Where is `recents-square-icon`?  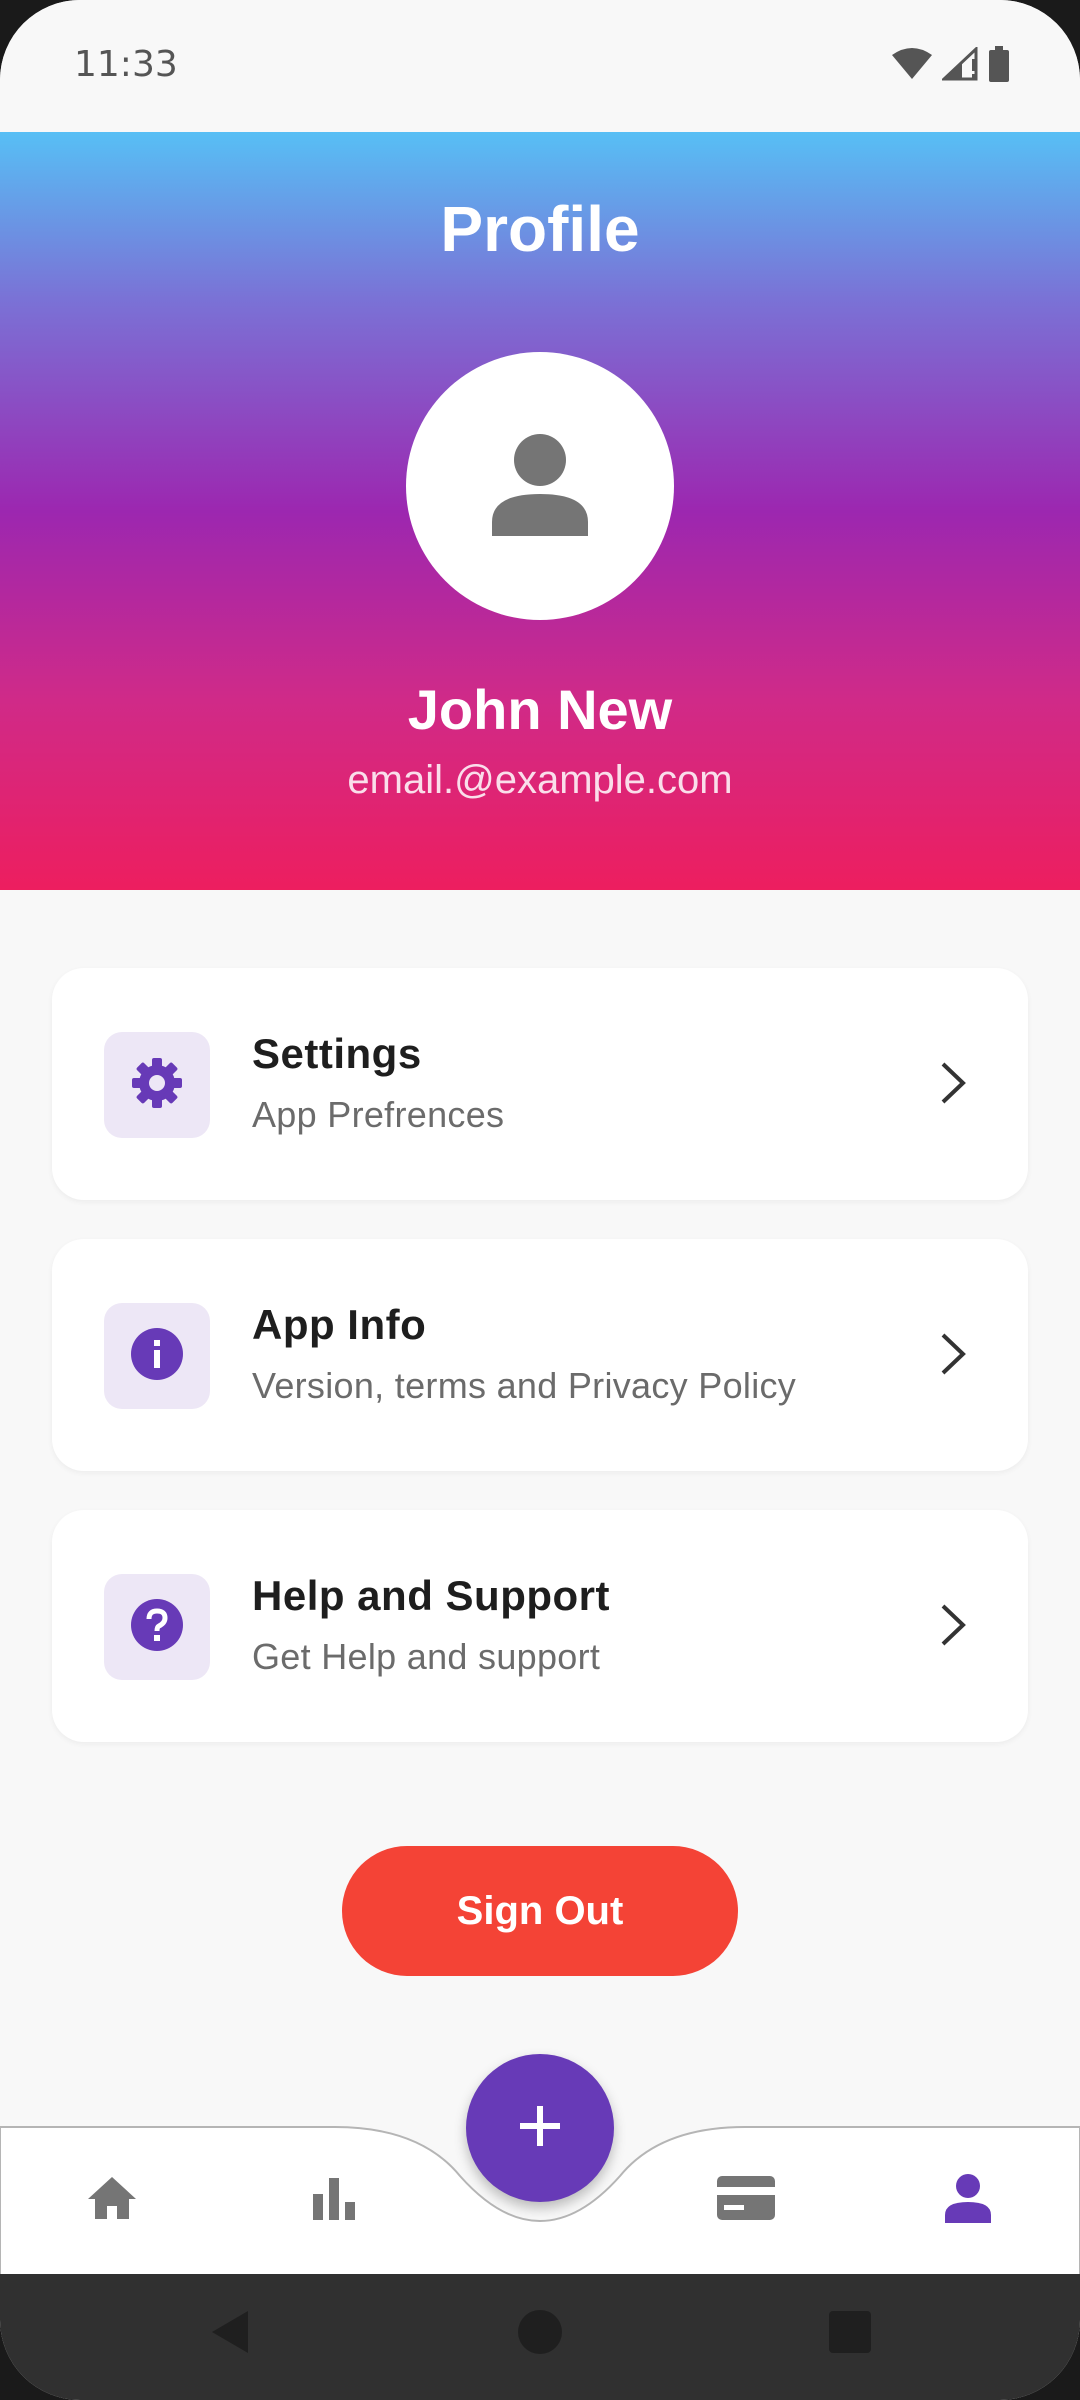
recents-square-icon is located at coordinates (850, 2334).